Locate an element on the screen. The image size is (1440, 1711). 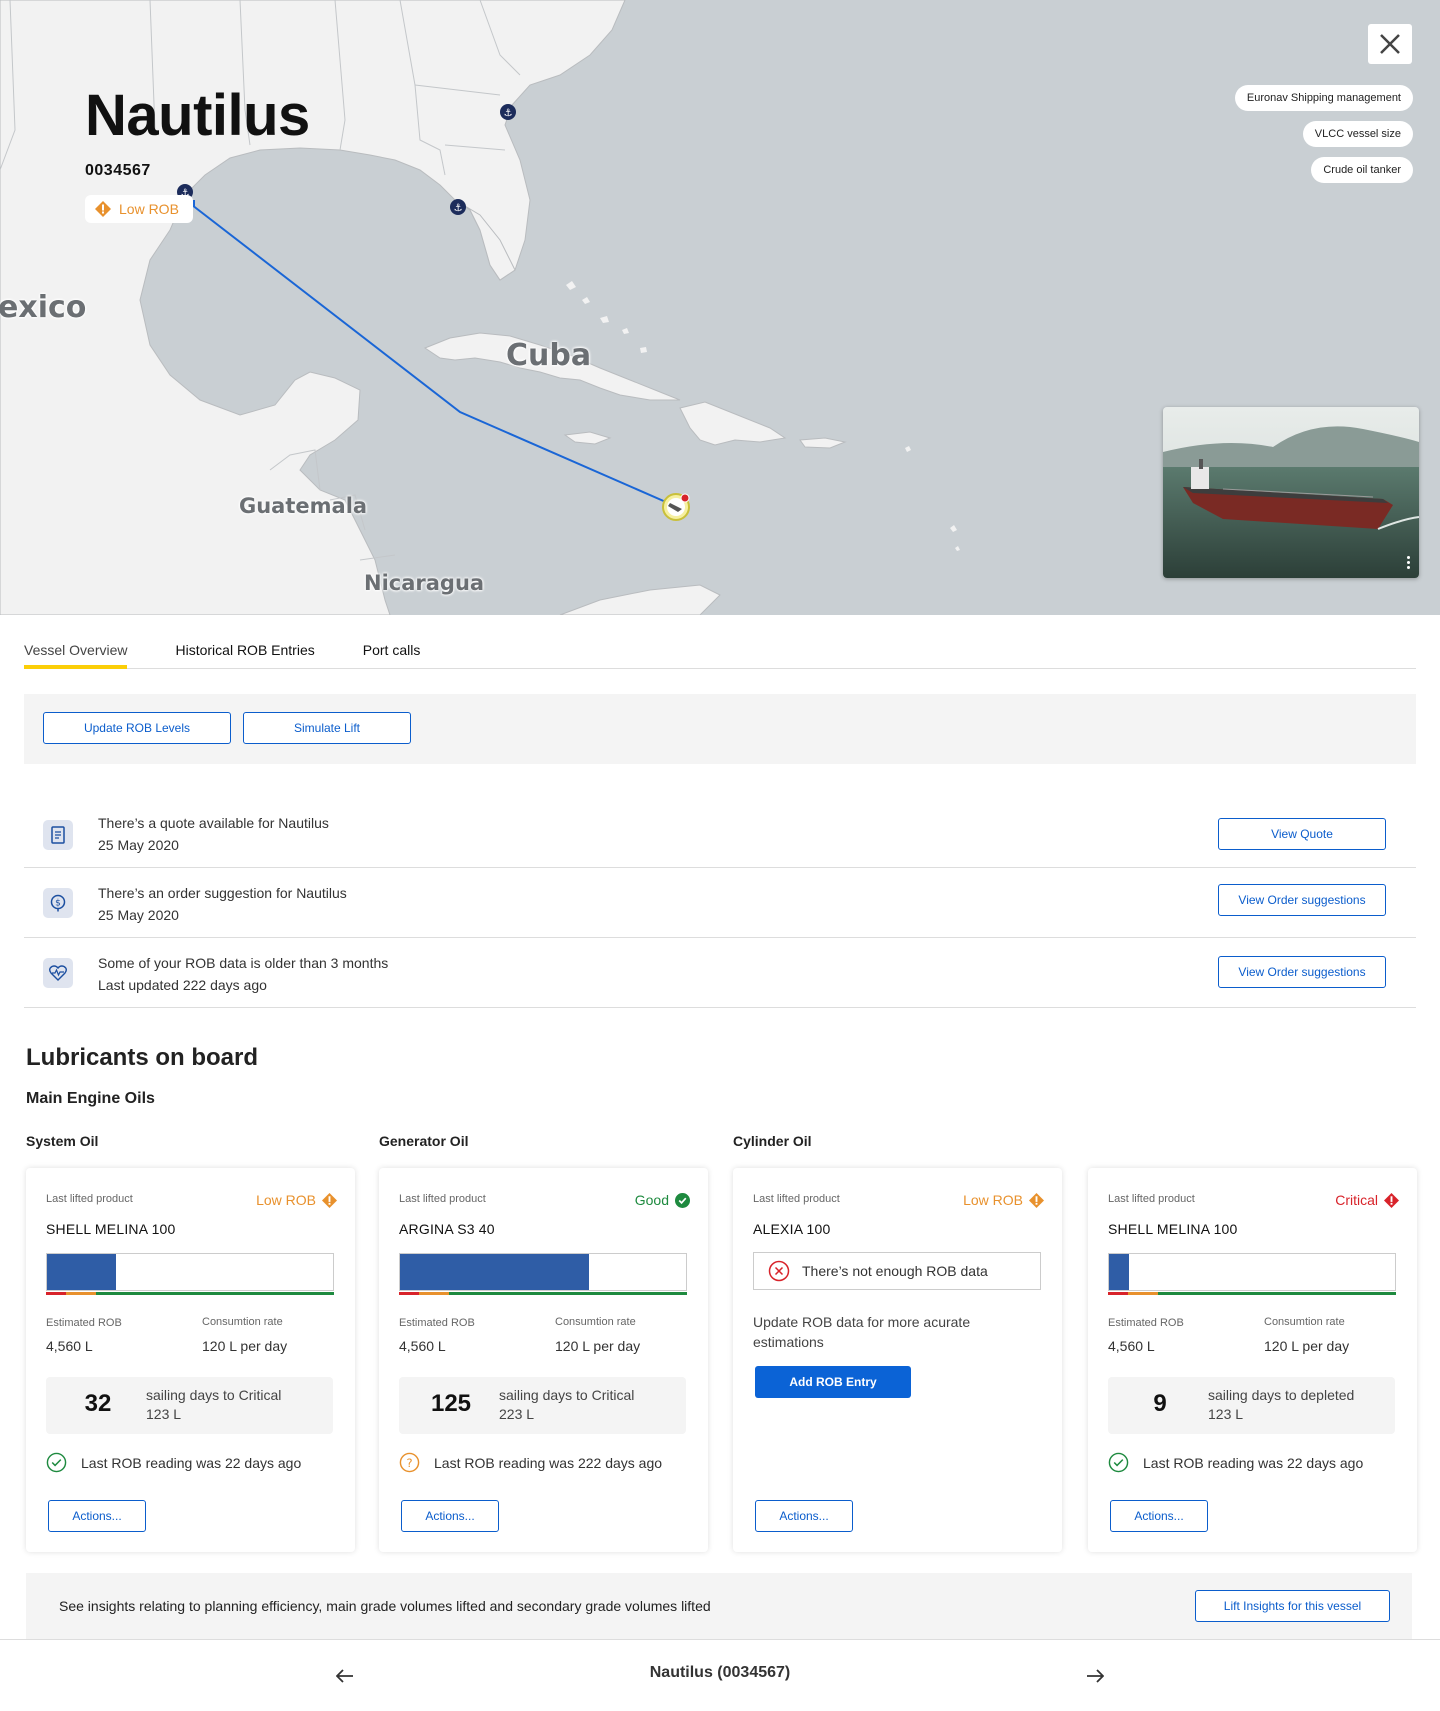
not-enough-data-box: There’s not enough ROB data is located at coordinates (897, 1271).